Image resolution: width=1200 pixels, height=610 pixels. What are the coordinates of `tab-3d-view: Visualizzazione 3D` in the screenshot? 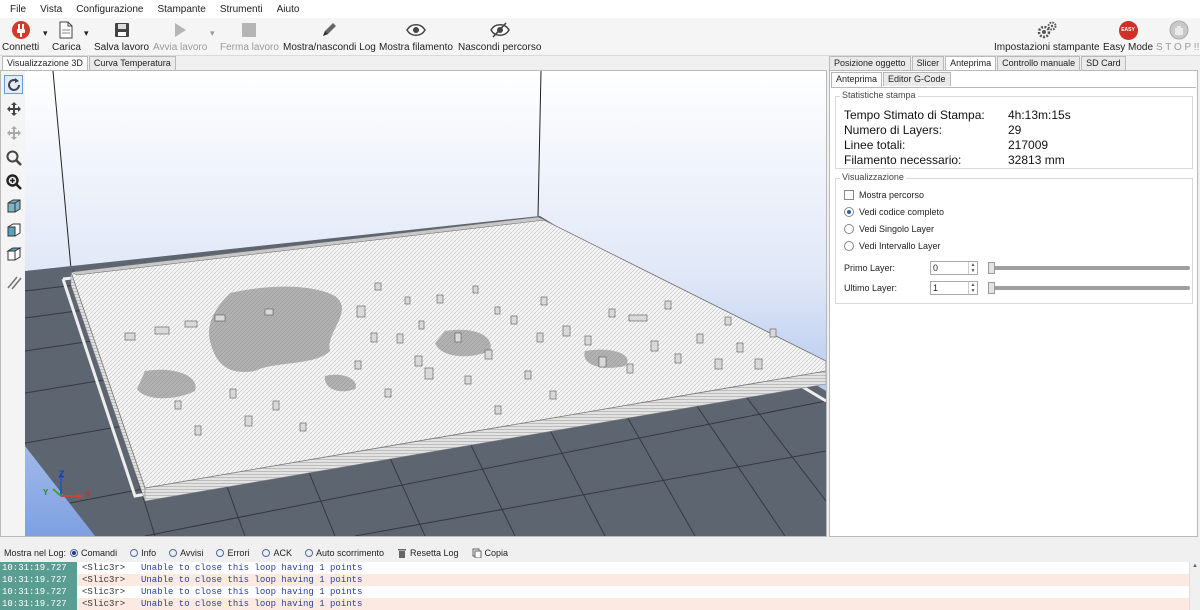 It's located at (45, 63).